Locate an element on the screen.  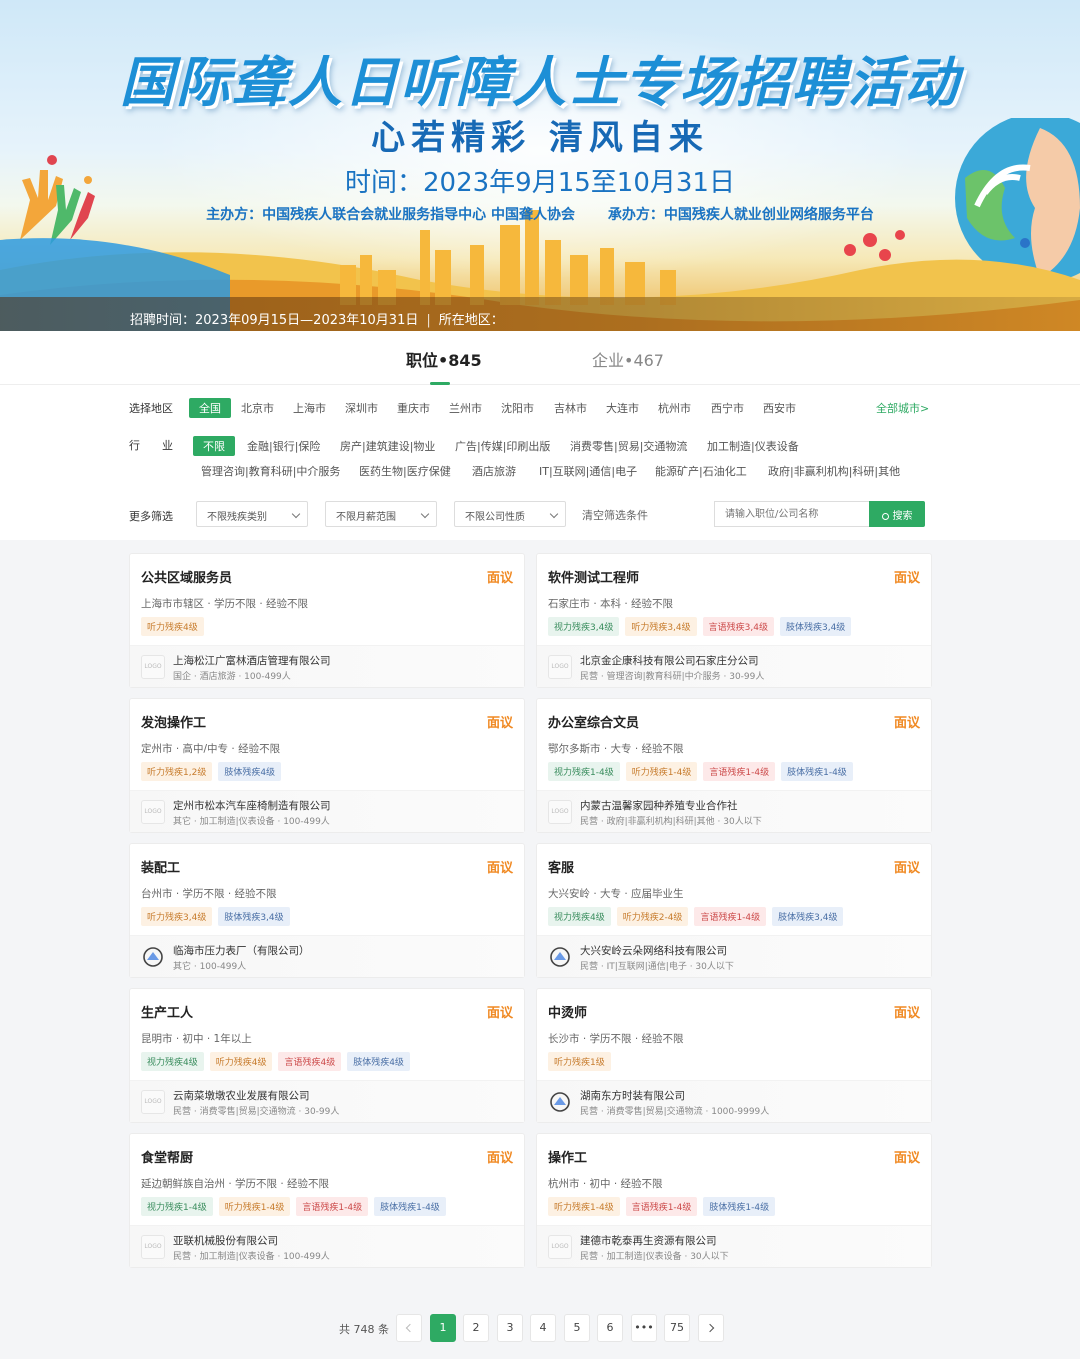
salary-range-select: 不限月薪范围 is located at coordinates (381, 514).